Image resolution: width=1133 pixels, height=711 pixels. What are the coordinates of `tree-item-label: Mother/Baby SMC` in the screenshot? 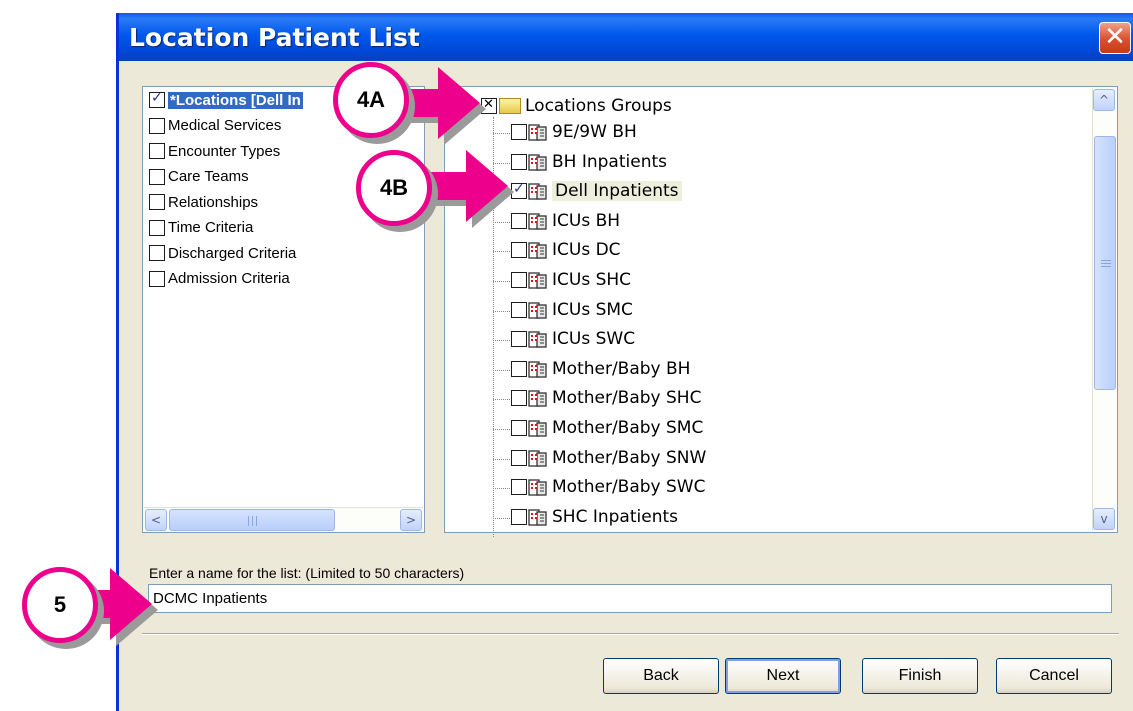 It's located at (628, 428).